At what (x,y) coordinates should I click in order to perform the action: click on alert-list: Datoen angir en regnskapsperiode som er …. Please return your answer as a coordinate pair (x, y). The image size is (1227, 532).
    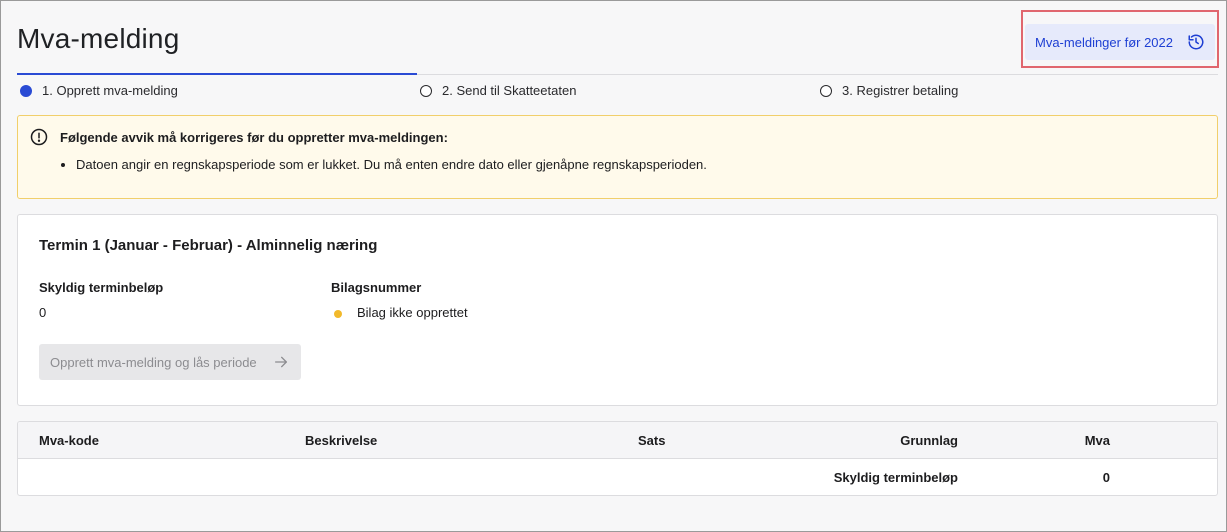
    Looking at the image, I should click on (391, 164).